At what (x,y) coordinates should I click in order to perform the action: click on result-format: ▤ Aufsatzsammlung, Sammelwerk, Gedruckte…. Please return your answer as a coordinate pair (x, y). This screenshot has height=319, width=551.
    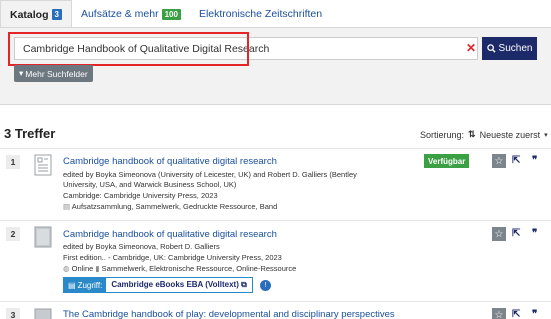
    Looking at the image, I should click on (170, 207).